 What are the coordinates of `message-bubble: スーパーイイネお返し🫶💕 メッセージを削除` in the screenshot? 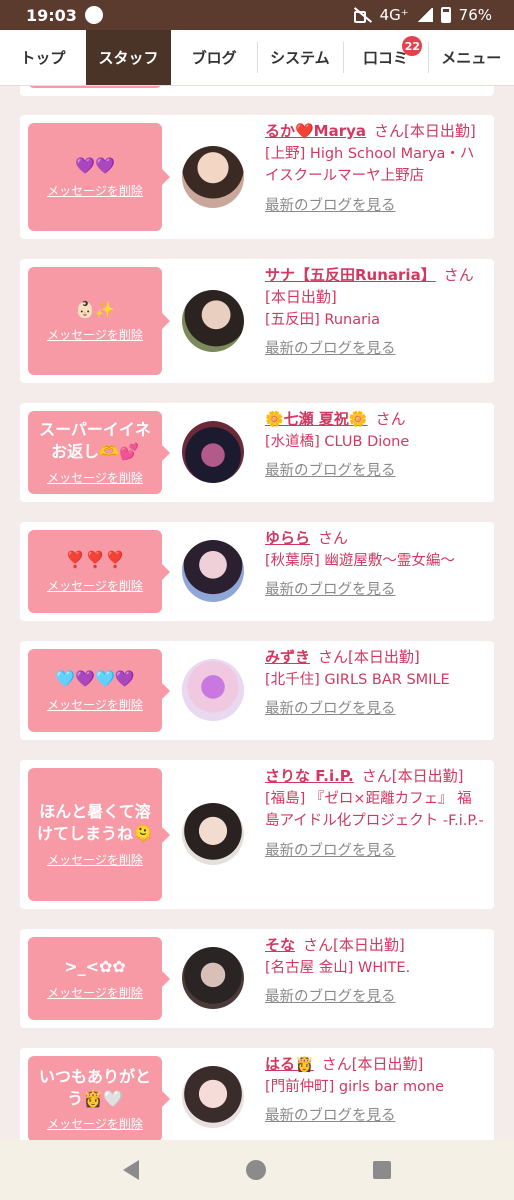 It's located at (99, 452).